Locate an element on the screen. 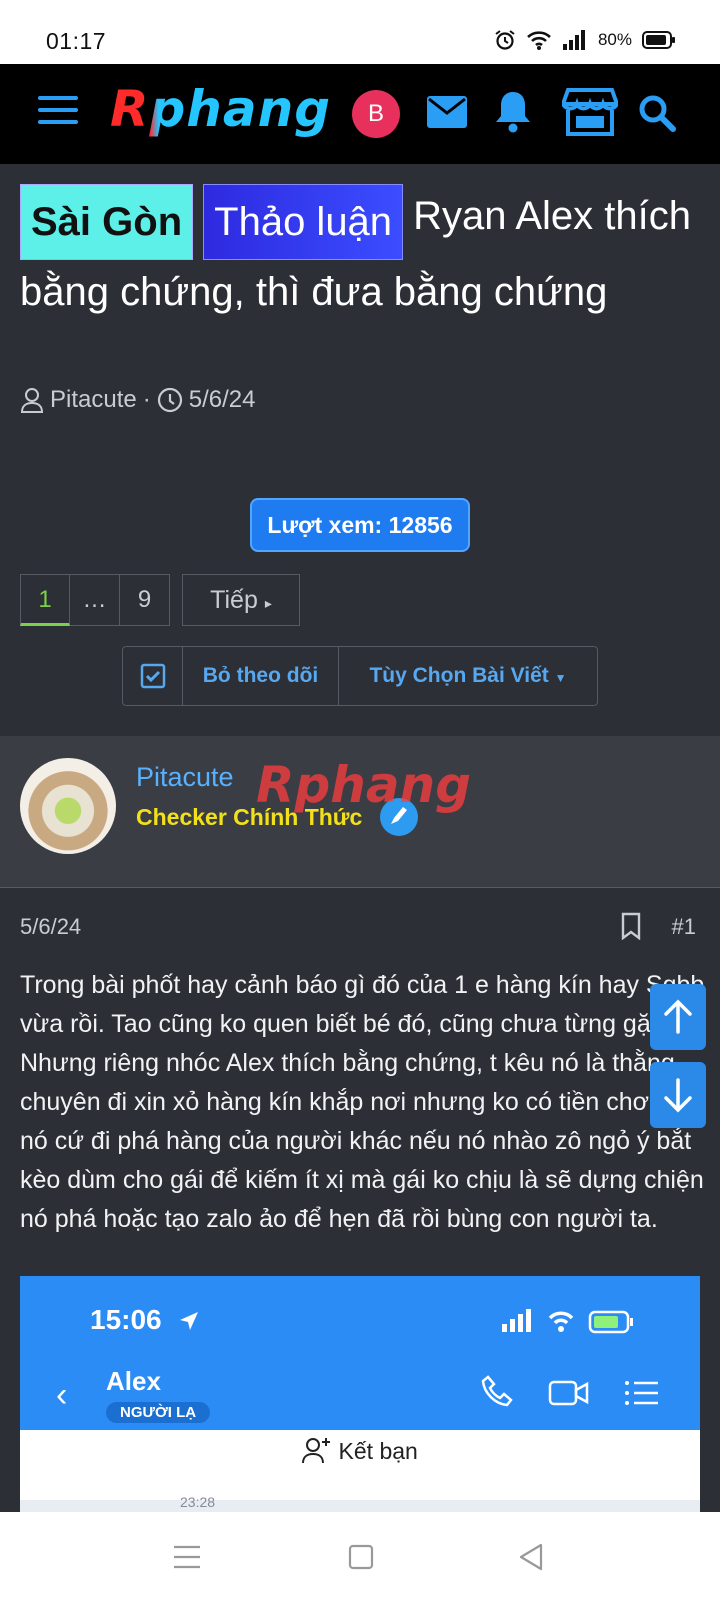 The width and height of the screenshot is (720, 1600). checkbox-checked-icon is located at coordinates (152, 676).